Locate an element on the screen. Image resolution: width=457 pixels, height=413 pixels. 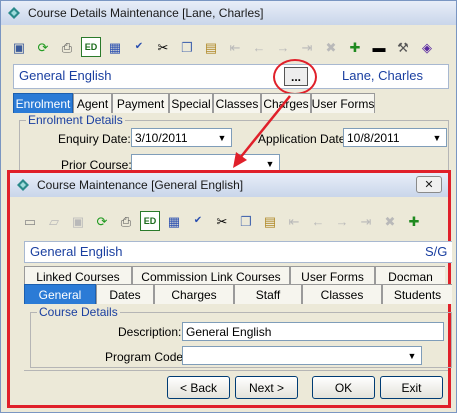
main-course-name: General English is located at coordinates (65, 75).